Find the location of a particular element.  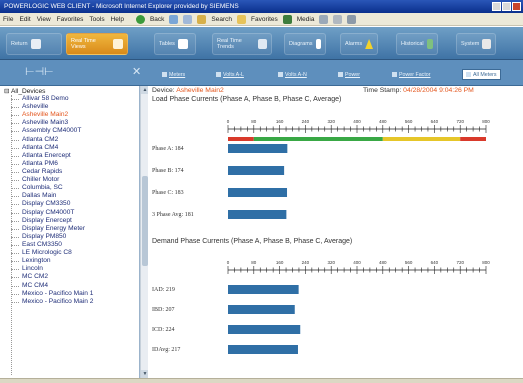

tree-item: Asheville Main2 is located at coordinates (46, 115).